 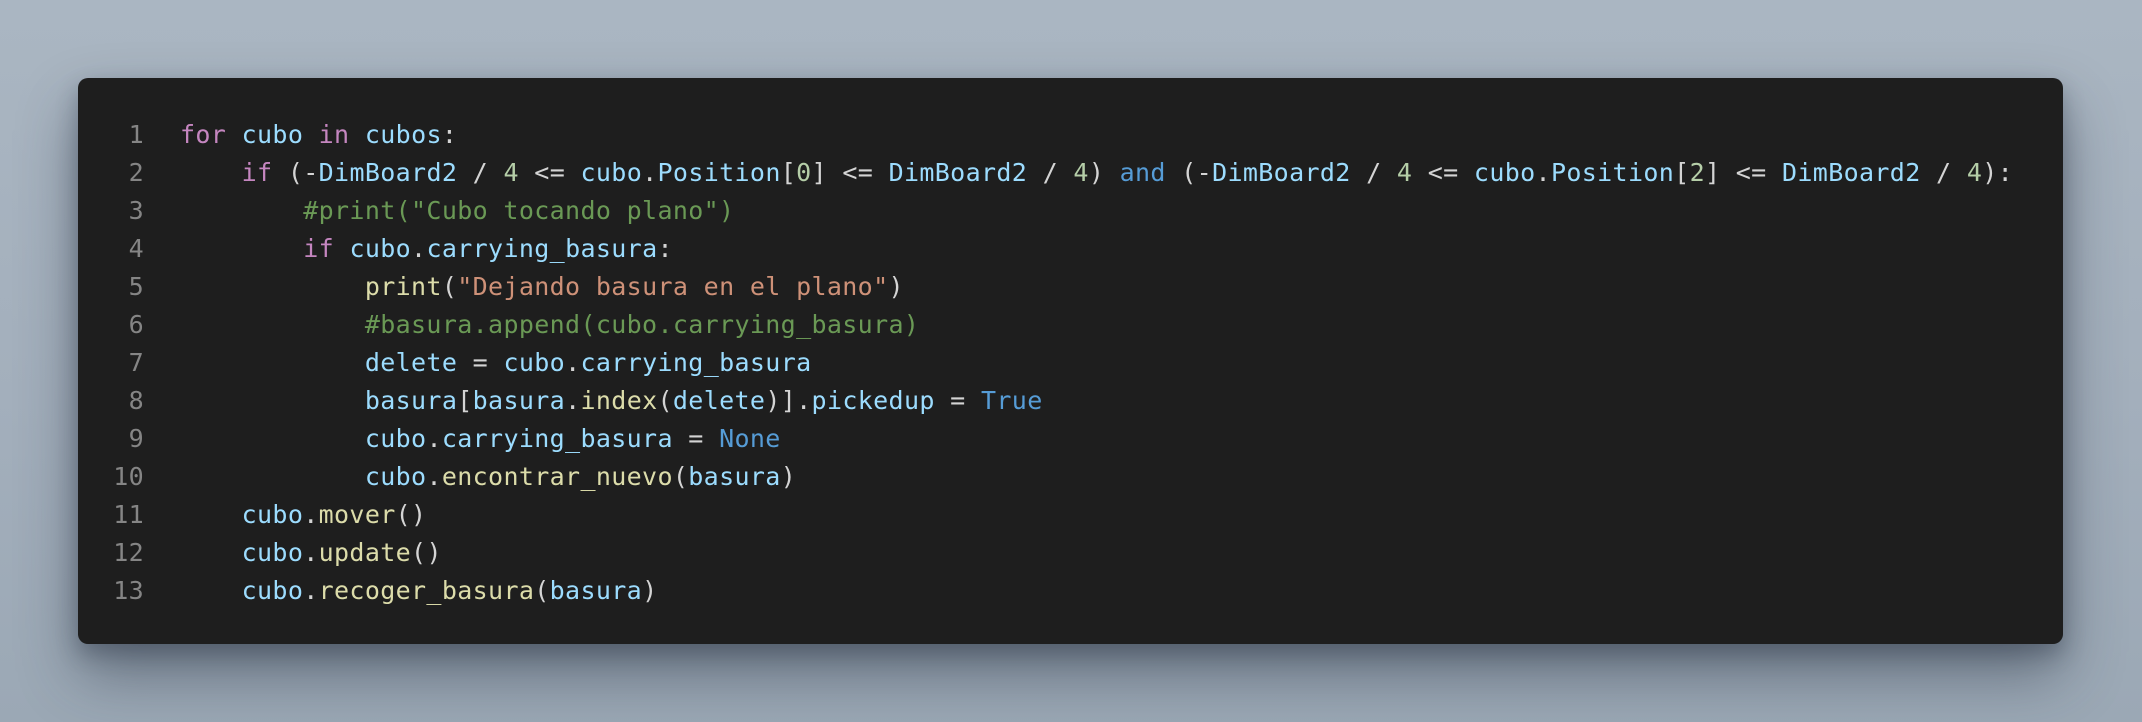 What do you see at coordinates (1998, 172) in the screenshot?
I see `code-token: ):` at bounding box center [1998, 172].